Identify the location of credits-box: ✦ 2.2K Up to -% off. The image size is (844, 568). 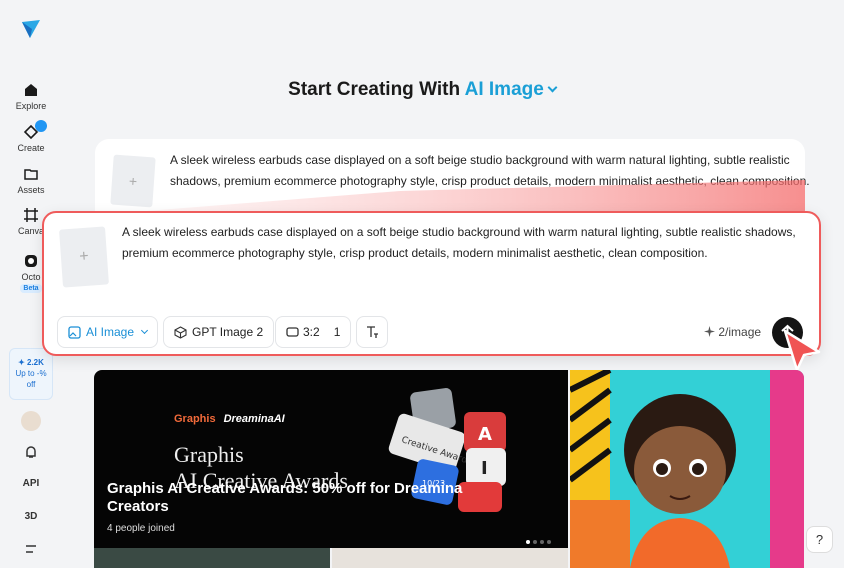
(31, 374).